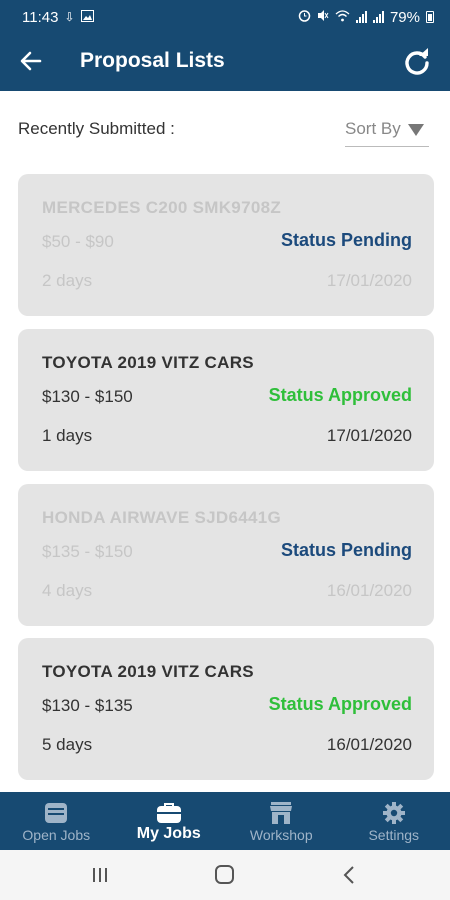 The image size is (450, 900). I want to click on nav-settings: Settings, so click(394, 821).